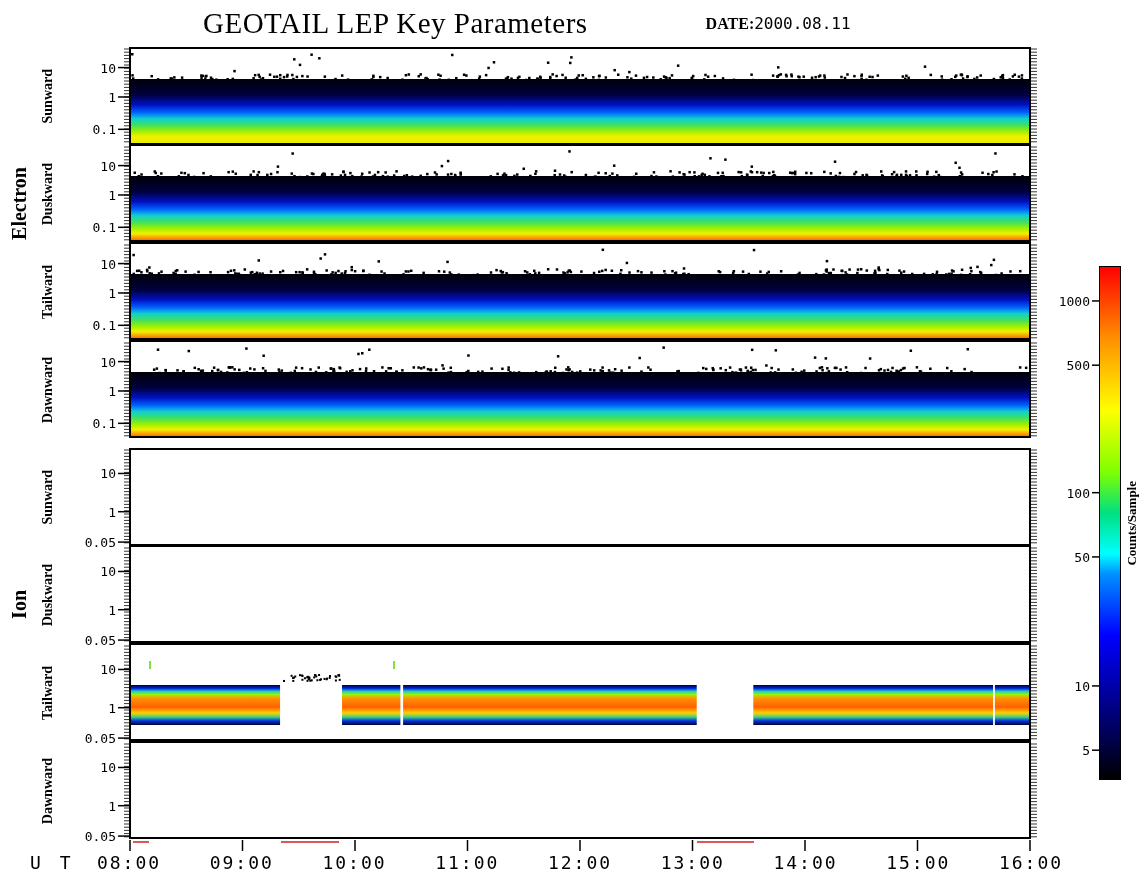  Describe the element at coordinates (1082, 686) in the screenshot. I see `colorbar-tick-label: 10` at that location.